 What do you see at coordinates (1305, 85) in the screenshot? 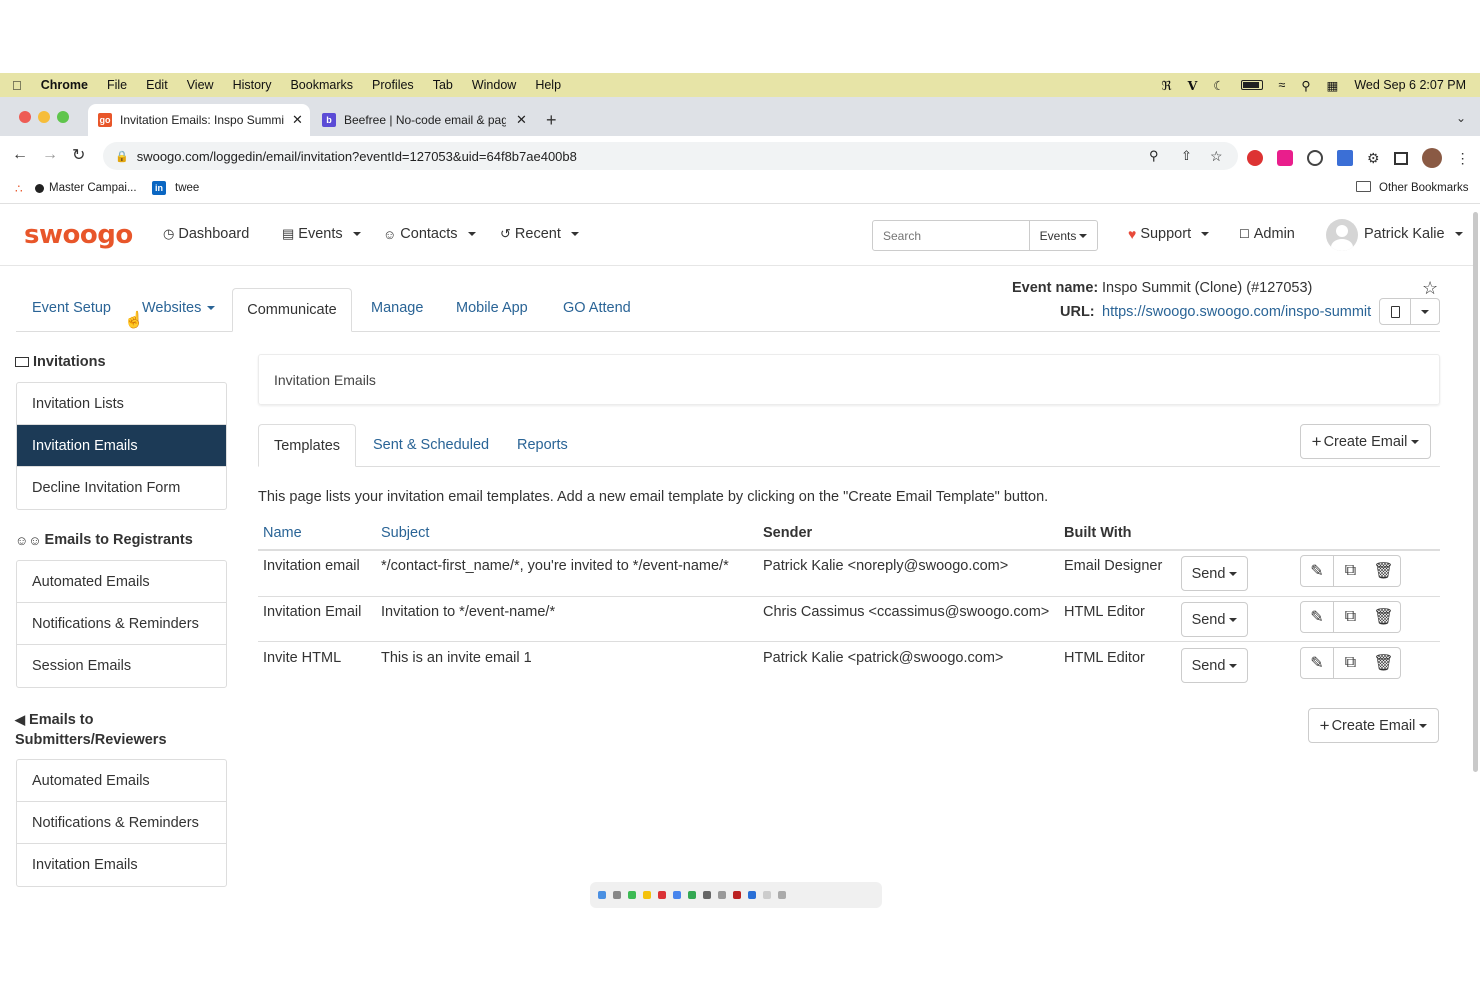
I see `spotlight-icon: ⚲` at bounding box center [1305, 85].